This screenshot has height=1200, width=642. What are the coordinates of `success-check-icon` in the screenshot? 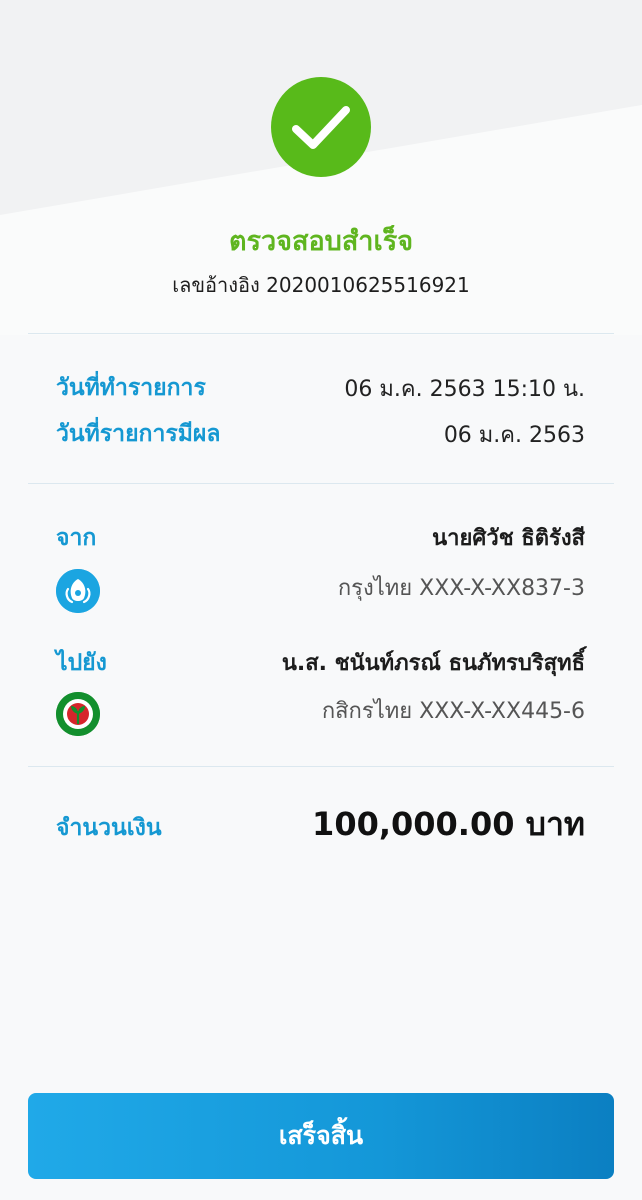 It's located at (321, 127).